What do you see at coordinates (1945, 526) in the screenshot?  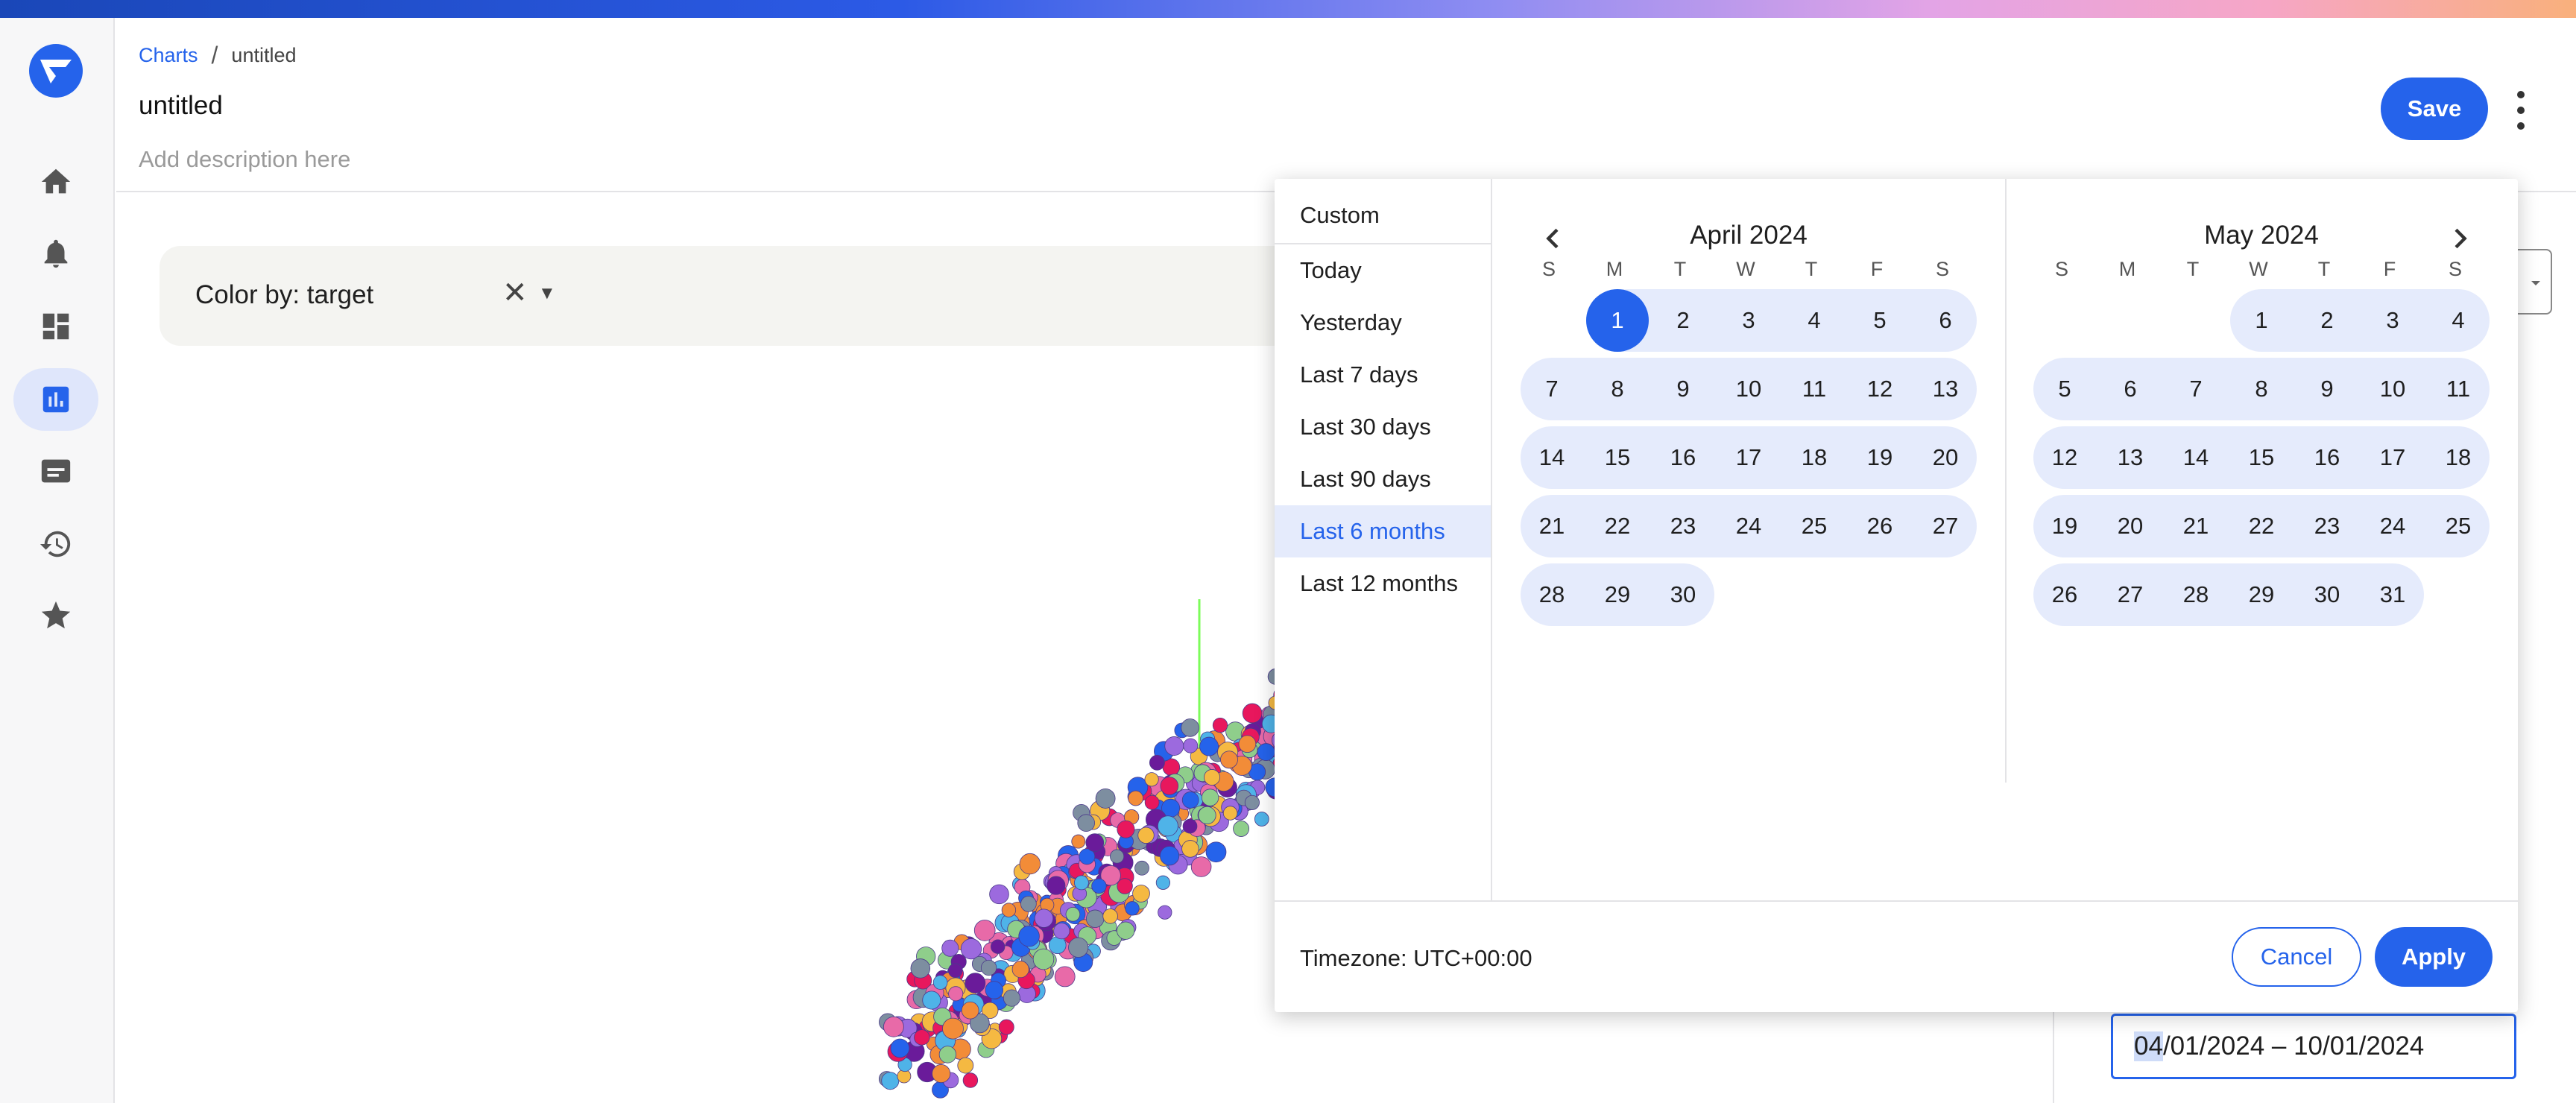 I see `april-day: 27` at bounding box center [1945, 526].